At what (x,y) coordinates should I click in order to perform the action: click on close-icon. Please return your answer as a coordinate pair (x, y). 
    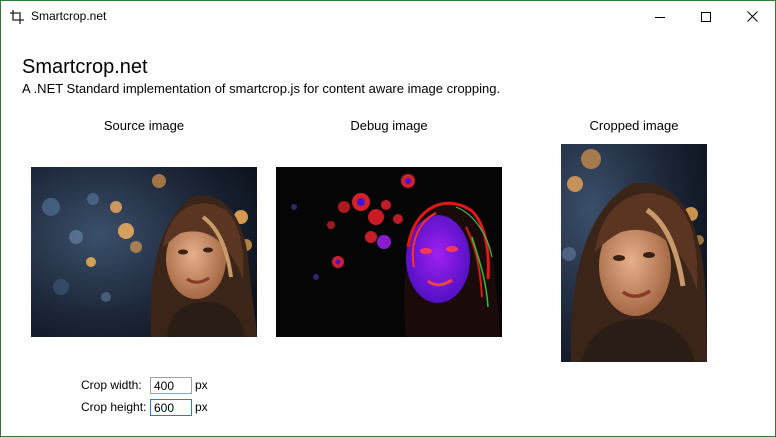
    Looking at the image, I should click on (752, 16).